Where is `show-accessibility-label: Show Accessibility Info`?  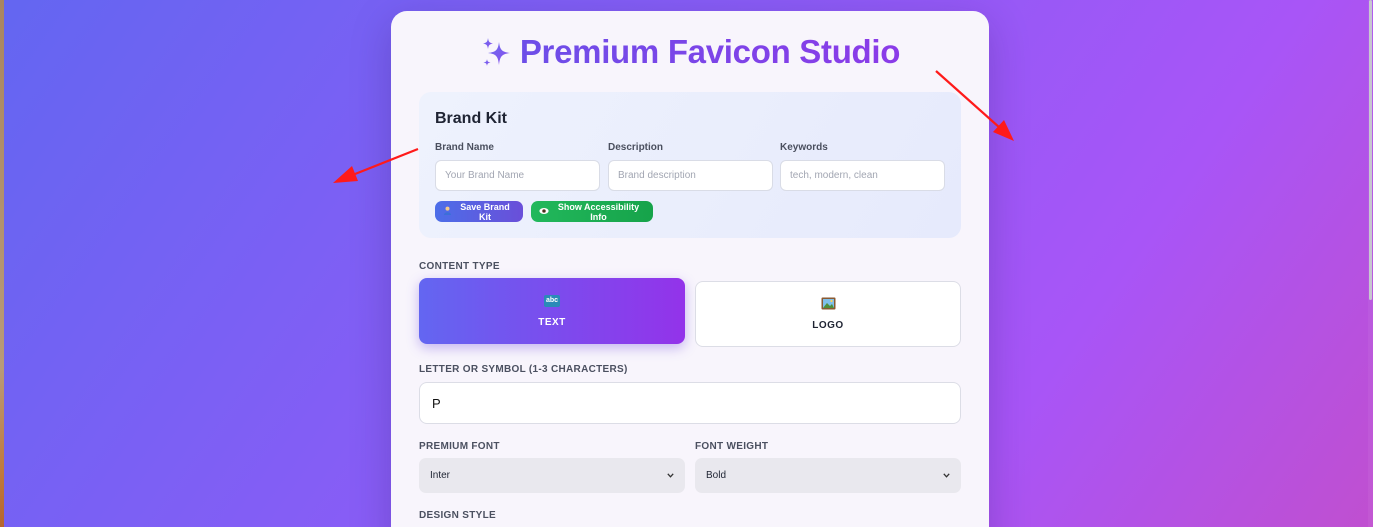 show-accessibility-label: Show Accessibility Info is located at coordinates (598, 211).